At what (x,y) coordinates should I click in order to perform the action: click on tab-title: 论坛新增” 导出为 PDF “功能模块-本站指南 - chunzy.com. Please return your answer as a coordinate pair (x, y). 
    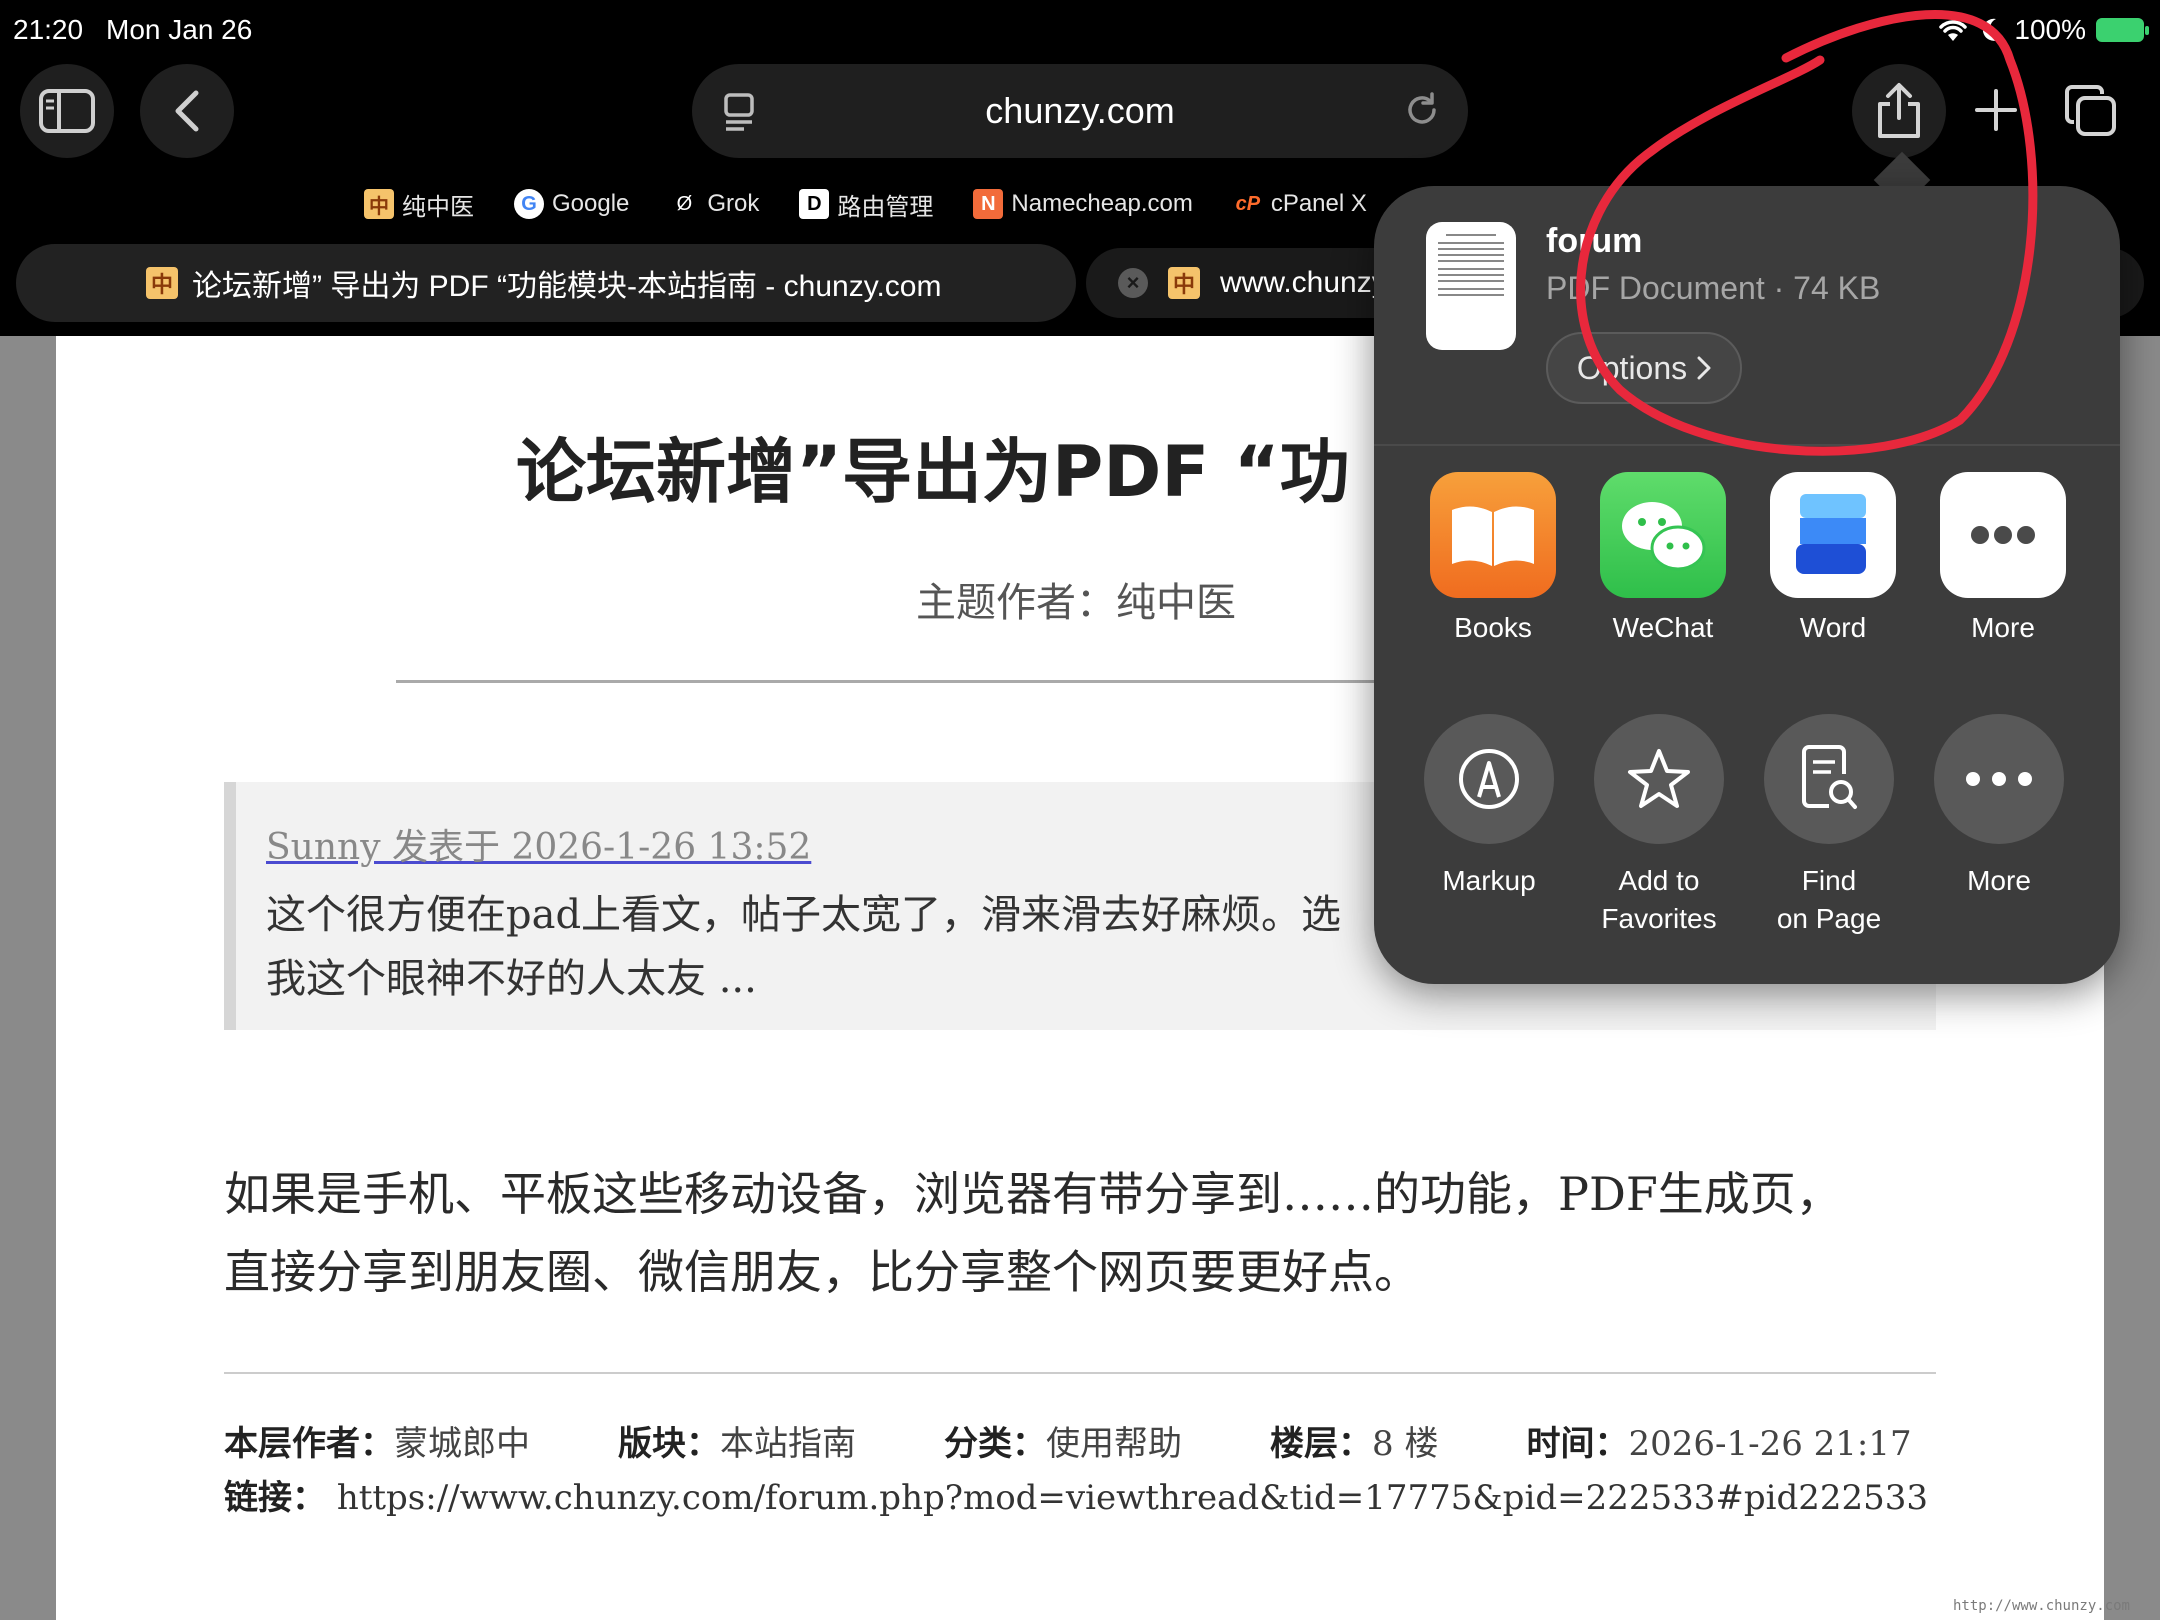
    Looking at the image, I should click on (567, 286).